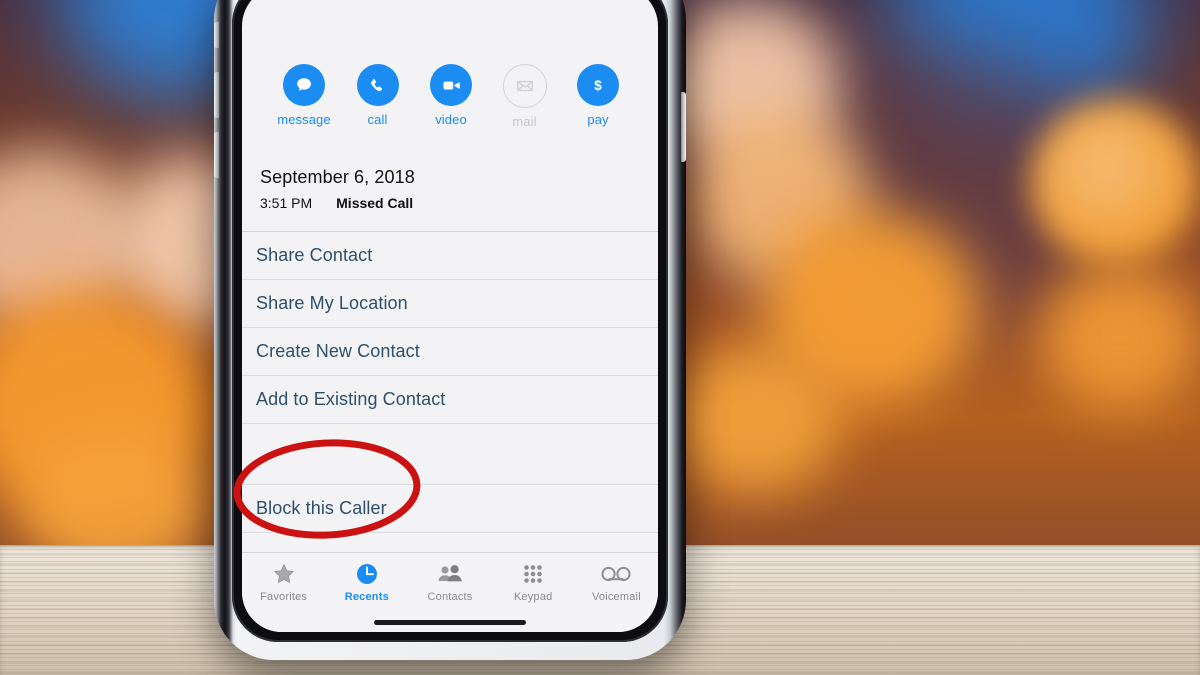 The height and width of the screenshot is (675, 1200). Describe the element at coordinates (524, 121) in the screenshot. I see `quick-action-label: mail` at that location.